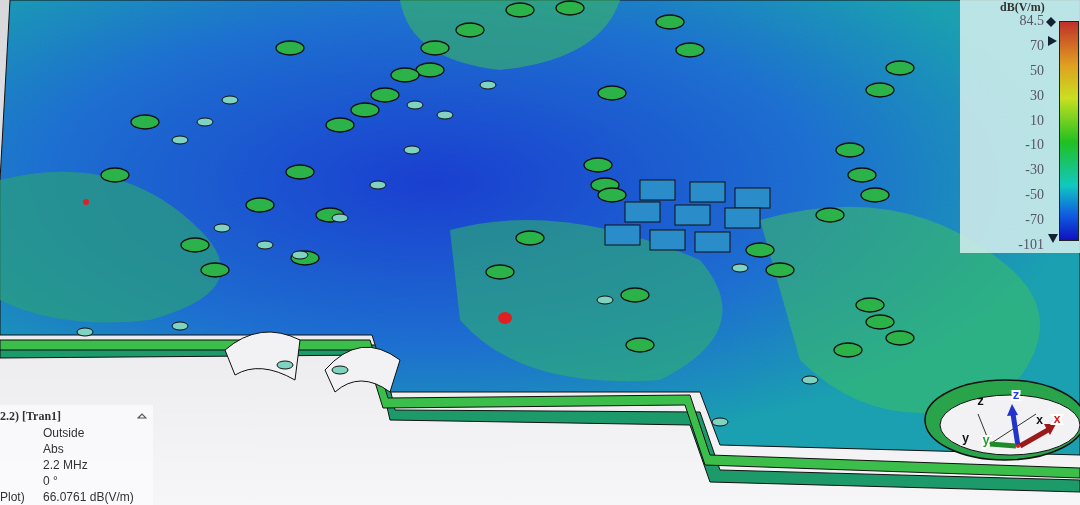  I want to click on scale-tick-label: -101, so click(1031, 244).